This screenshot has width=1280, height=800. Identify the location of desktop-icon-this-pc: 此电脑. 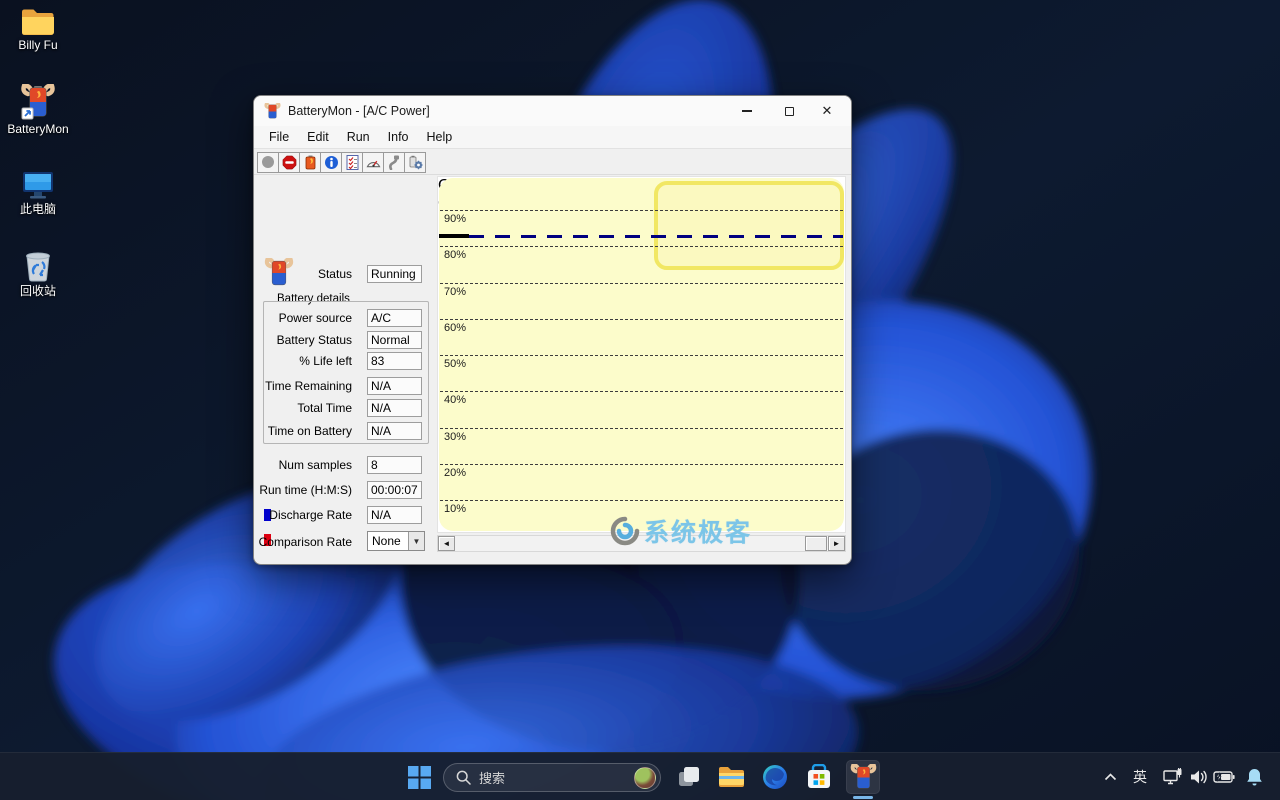
(38, 193).